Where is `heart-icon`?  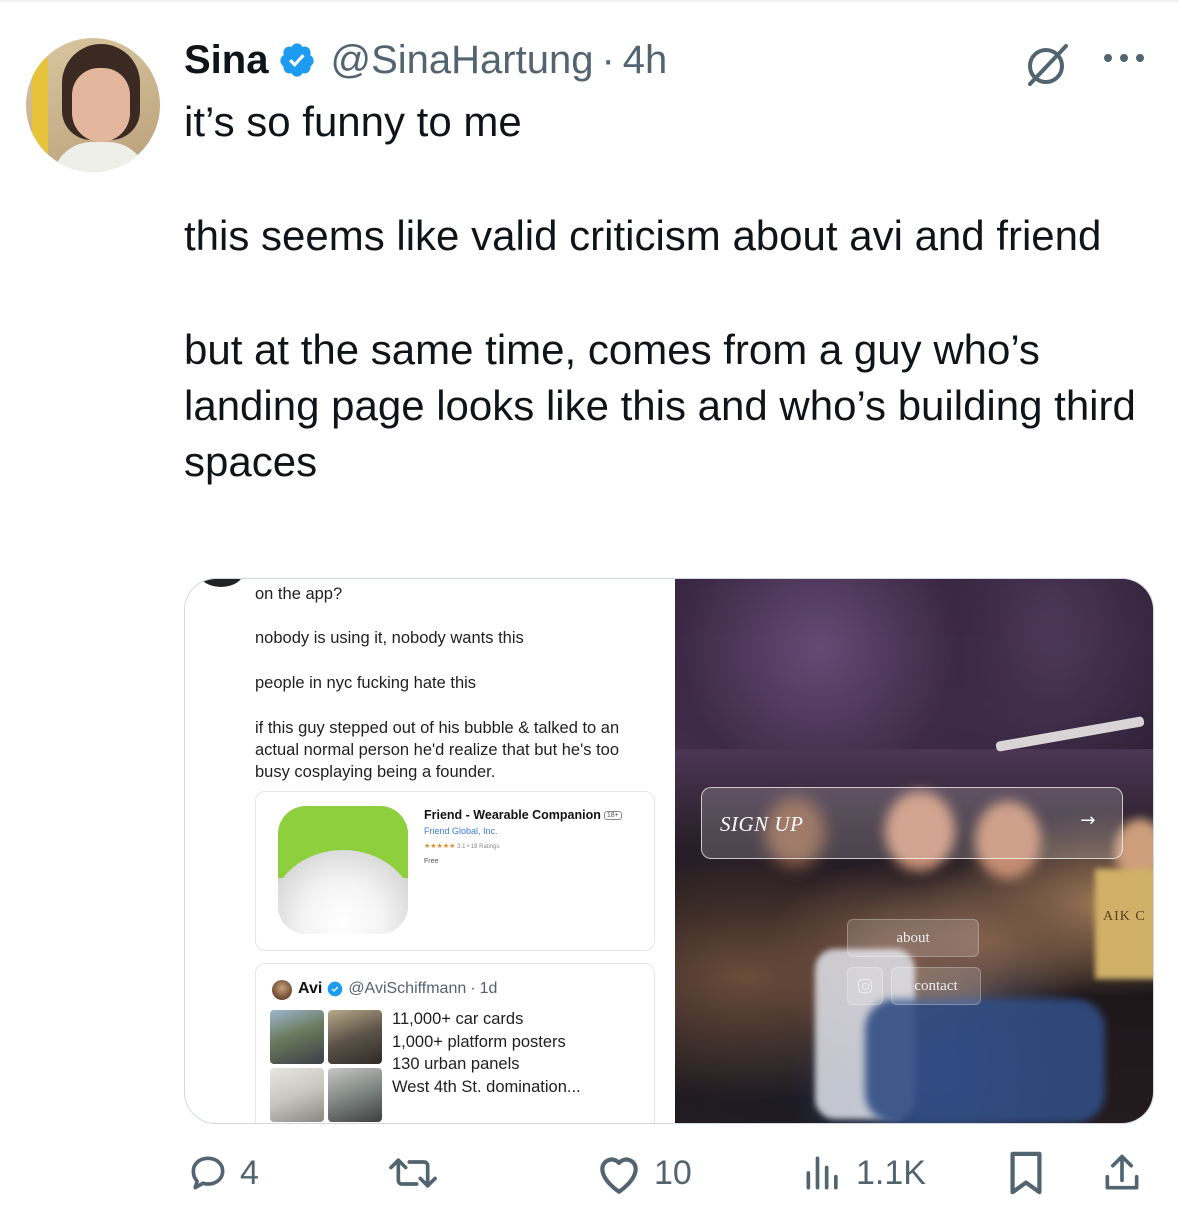
heart-icon is located at coordinates (619, 1175).